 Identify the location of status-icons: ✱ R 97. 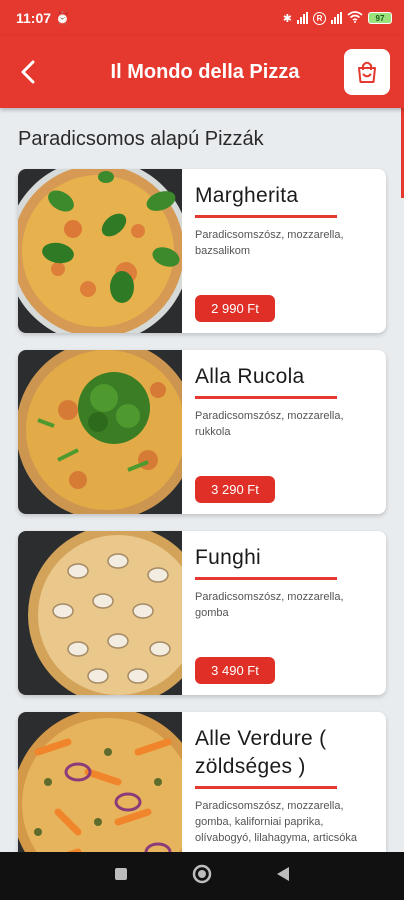
(337, 18).